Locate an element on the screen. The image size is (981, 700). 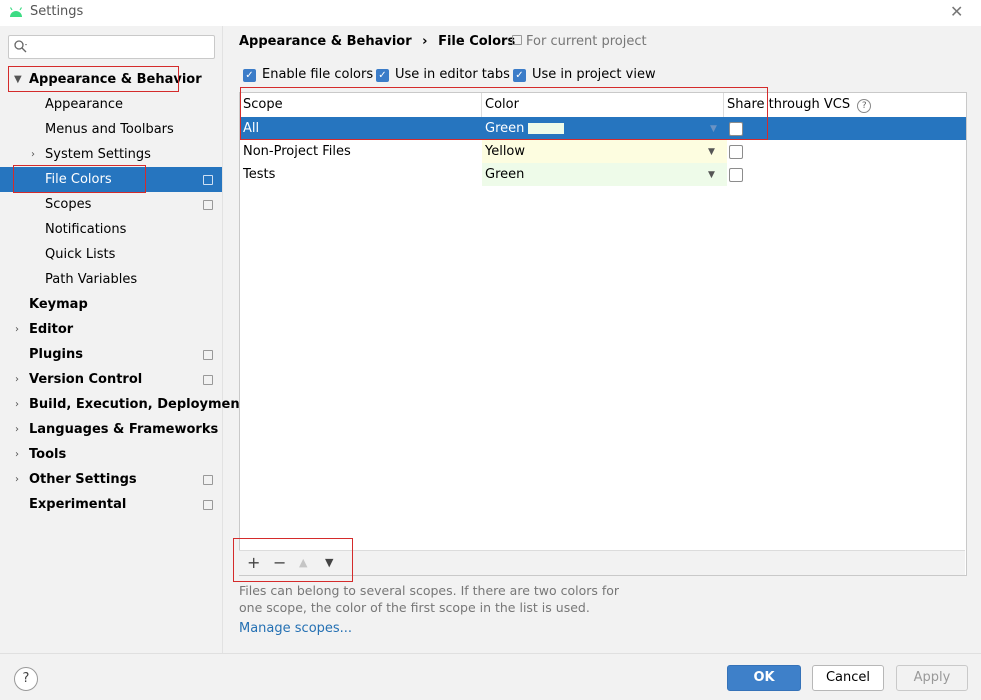
table-row: Tests Green ▼ is located at coordinates (603, 174).